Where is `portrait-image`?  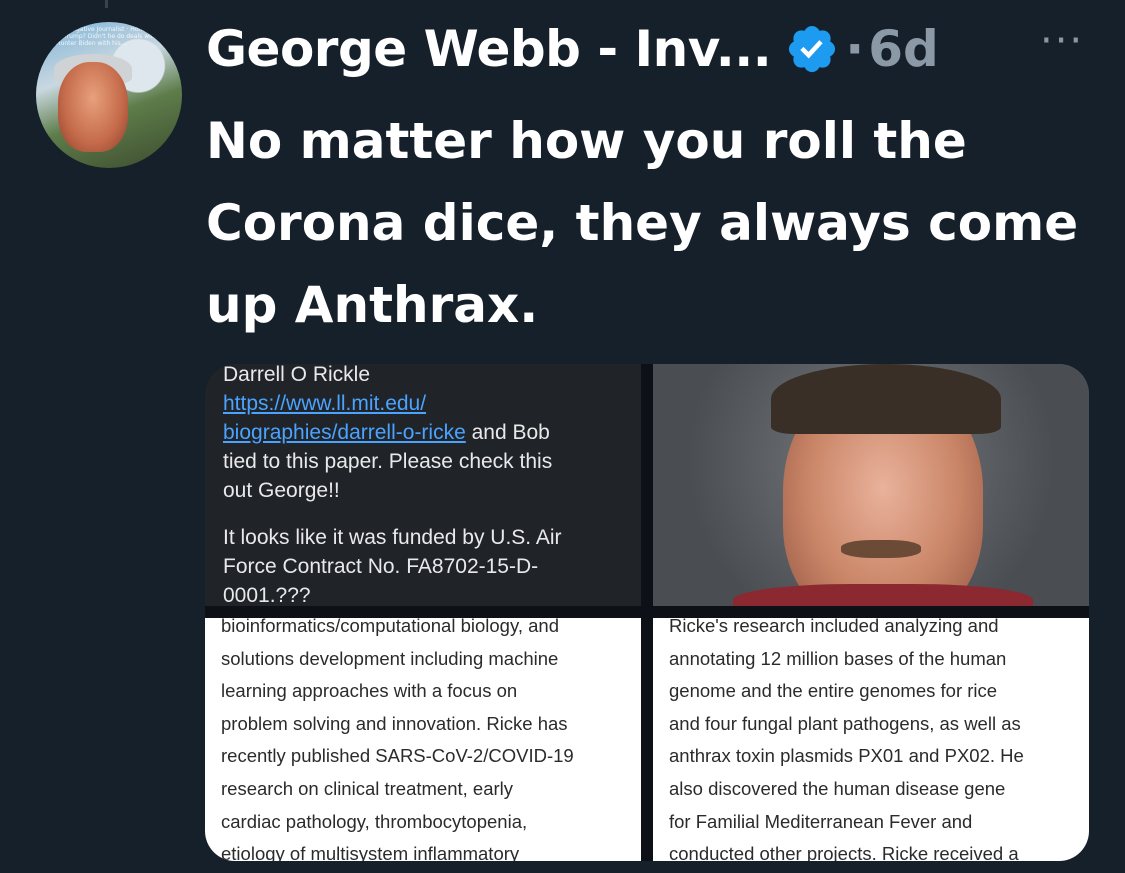
portrait-image is located at coordinates (871, 485).